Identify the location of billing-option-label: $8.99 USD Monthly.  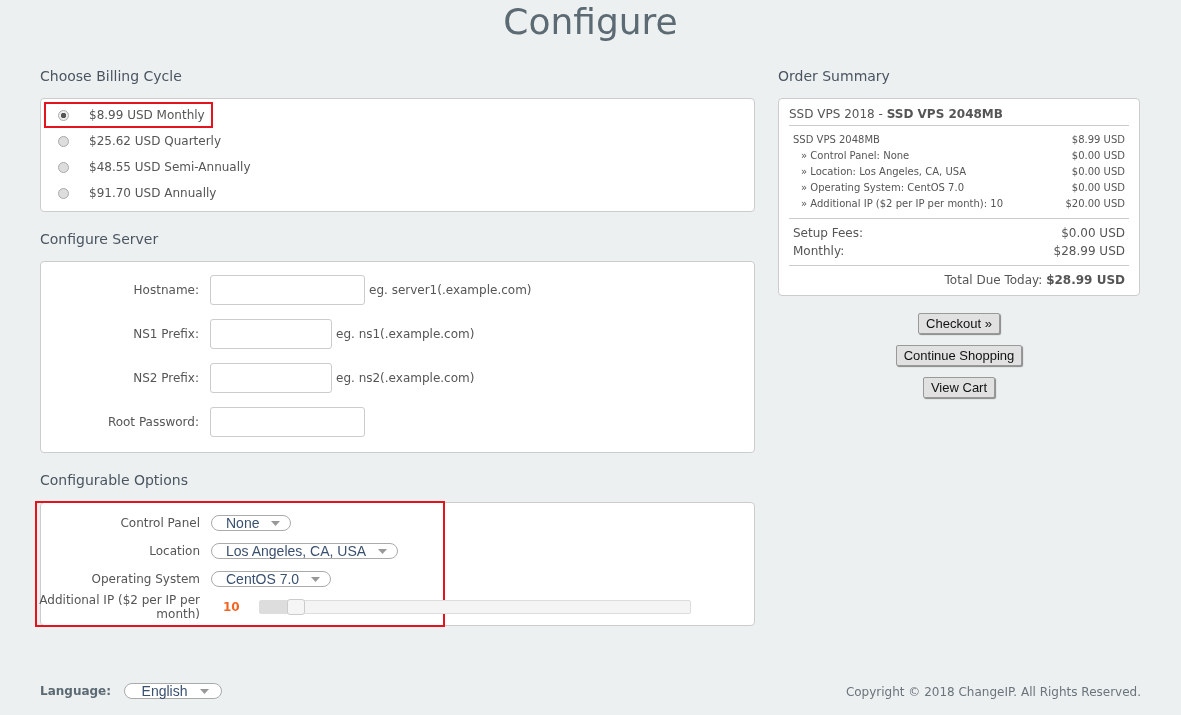
(147, 115).